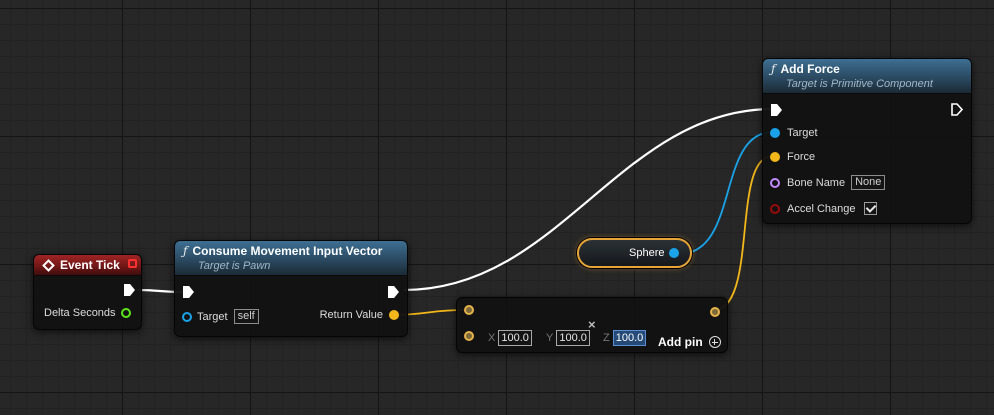 The image size is (994, 415). Describe the element at coordinates (816, 182) in the screenshot. I see `add-force-bone-label: Bone Name` at that location.